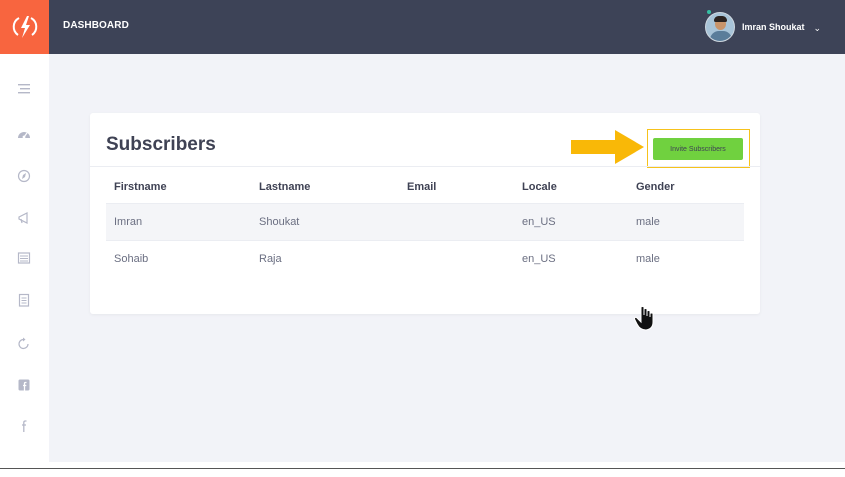 The height and width of the screenshot is (477, 845). I want to click on compass-icon, so click(24, 176).